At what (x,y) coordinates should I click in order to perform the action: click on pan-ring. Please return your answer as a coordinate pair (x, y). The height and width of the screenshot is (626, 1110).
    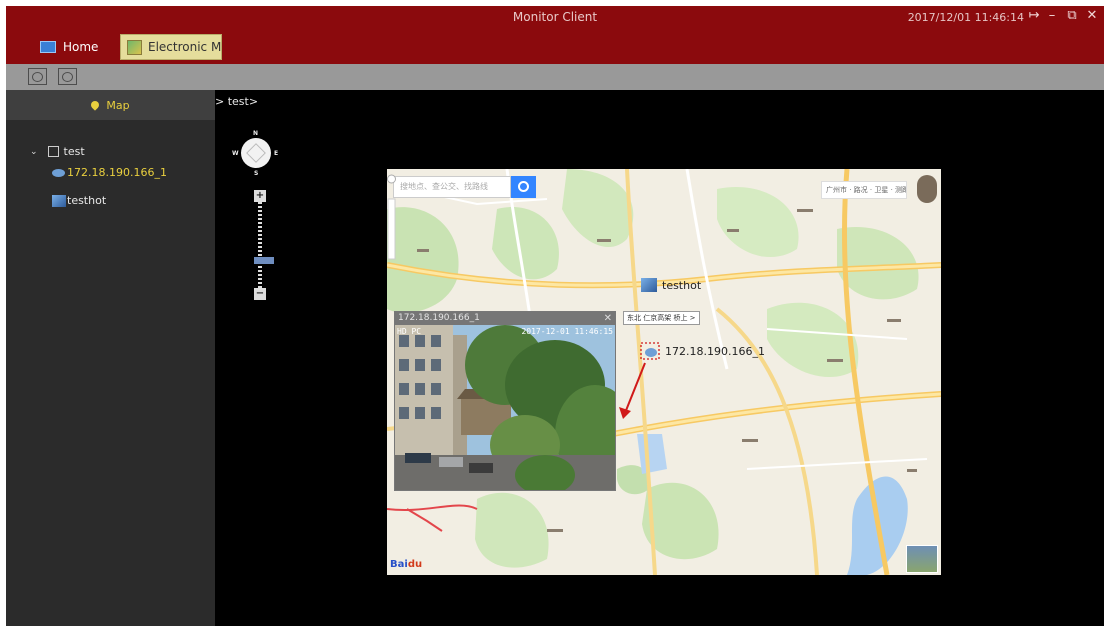
    Looking at the image, I should click on (256, 153).